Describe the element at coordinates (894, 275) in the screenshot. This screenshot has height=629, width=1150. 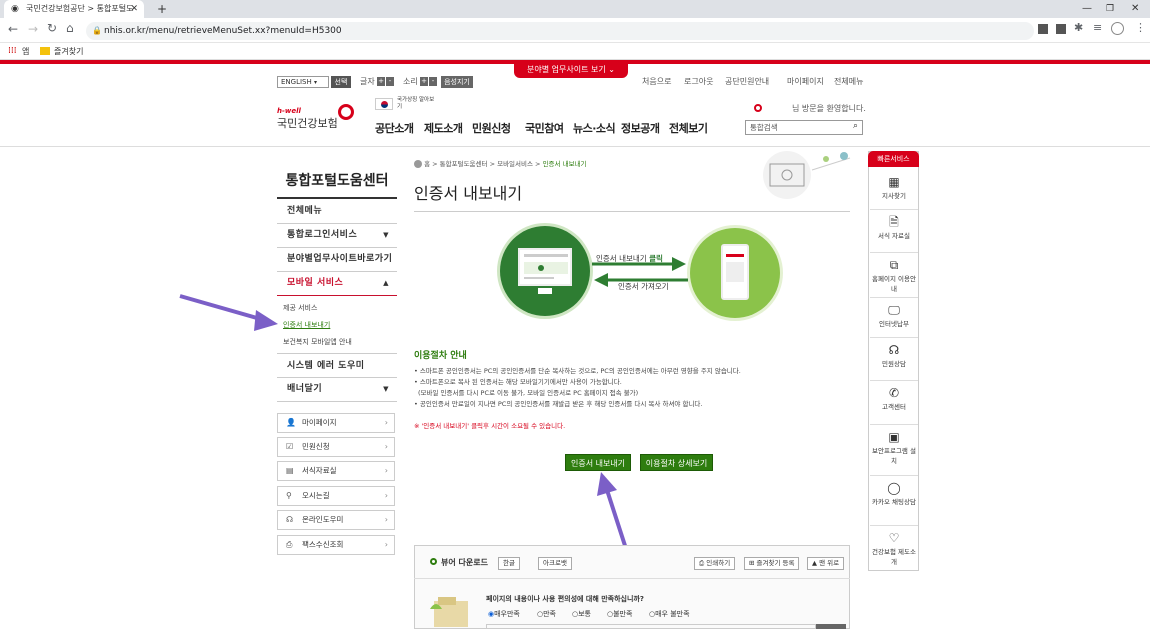
I see `quick-homepage-guide: ⧉ 홈페이지 이용안내` at that location.